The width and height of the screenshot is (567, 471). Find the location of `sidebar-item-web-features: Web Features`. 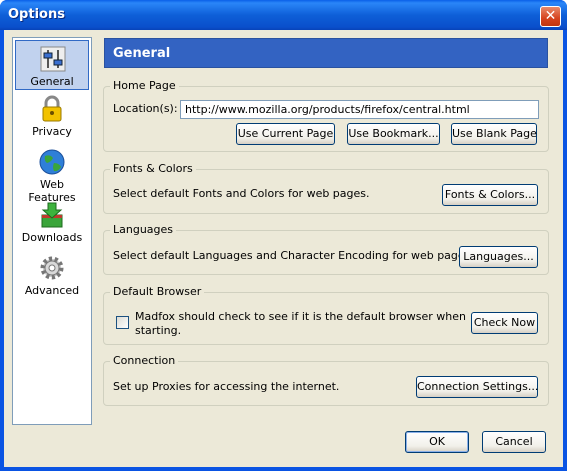

sidebar-item-web-features: Web Features is located at coordinates (52, 174).